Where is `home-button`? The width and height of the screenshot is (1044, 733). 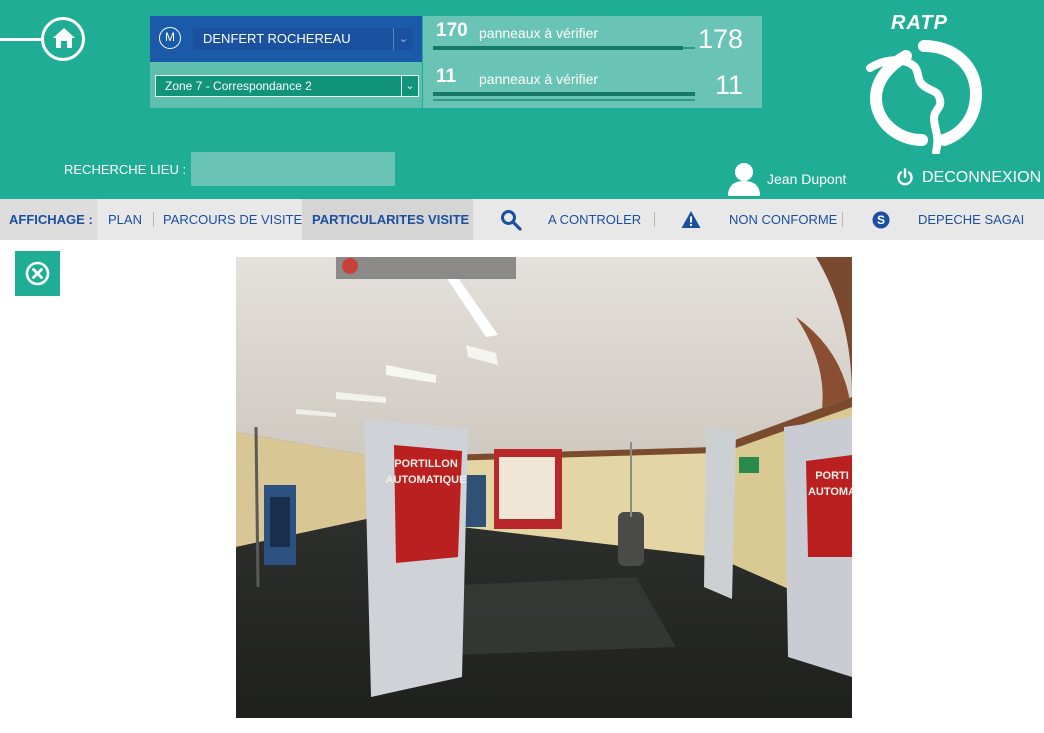
home-button is located at coordinates (63, 39).